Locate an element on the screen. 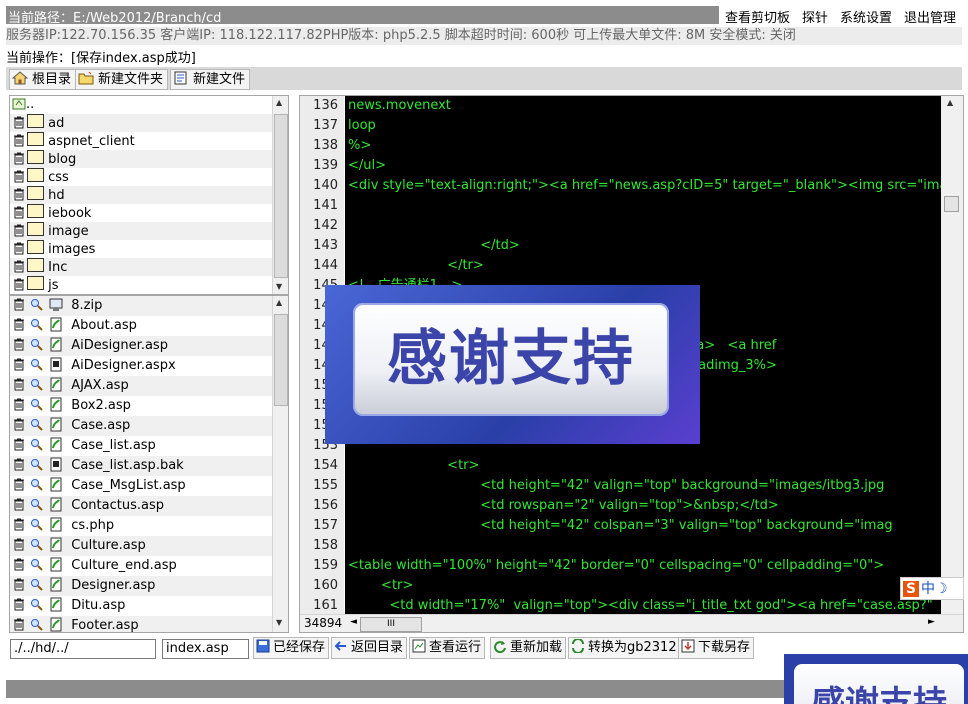  scroll-thumb: III is located at coordinates (391, 624).